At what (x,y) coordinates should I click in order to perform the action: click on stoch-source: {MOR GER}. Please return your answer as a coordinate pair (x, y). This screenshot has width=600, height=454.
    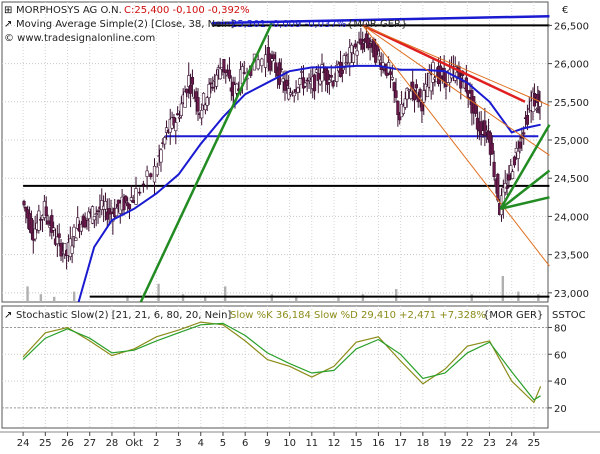
    Looking at the image, I should click on (513, 315).